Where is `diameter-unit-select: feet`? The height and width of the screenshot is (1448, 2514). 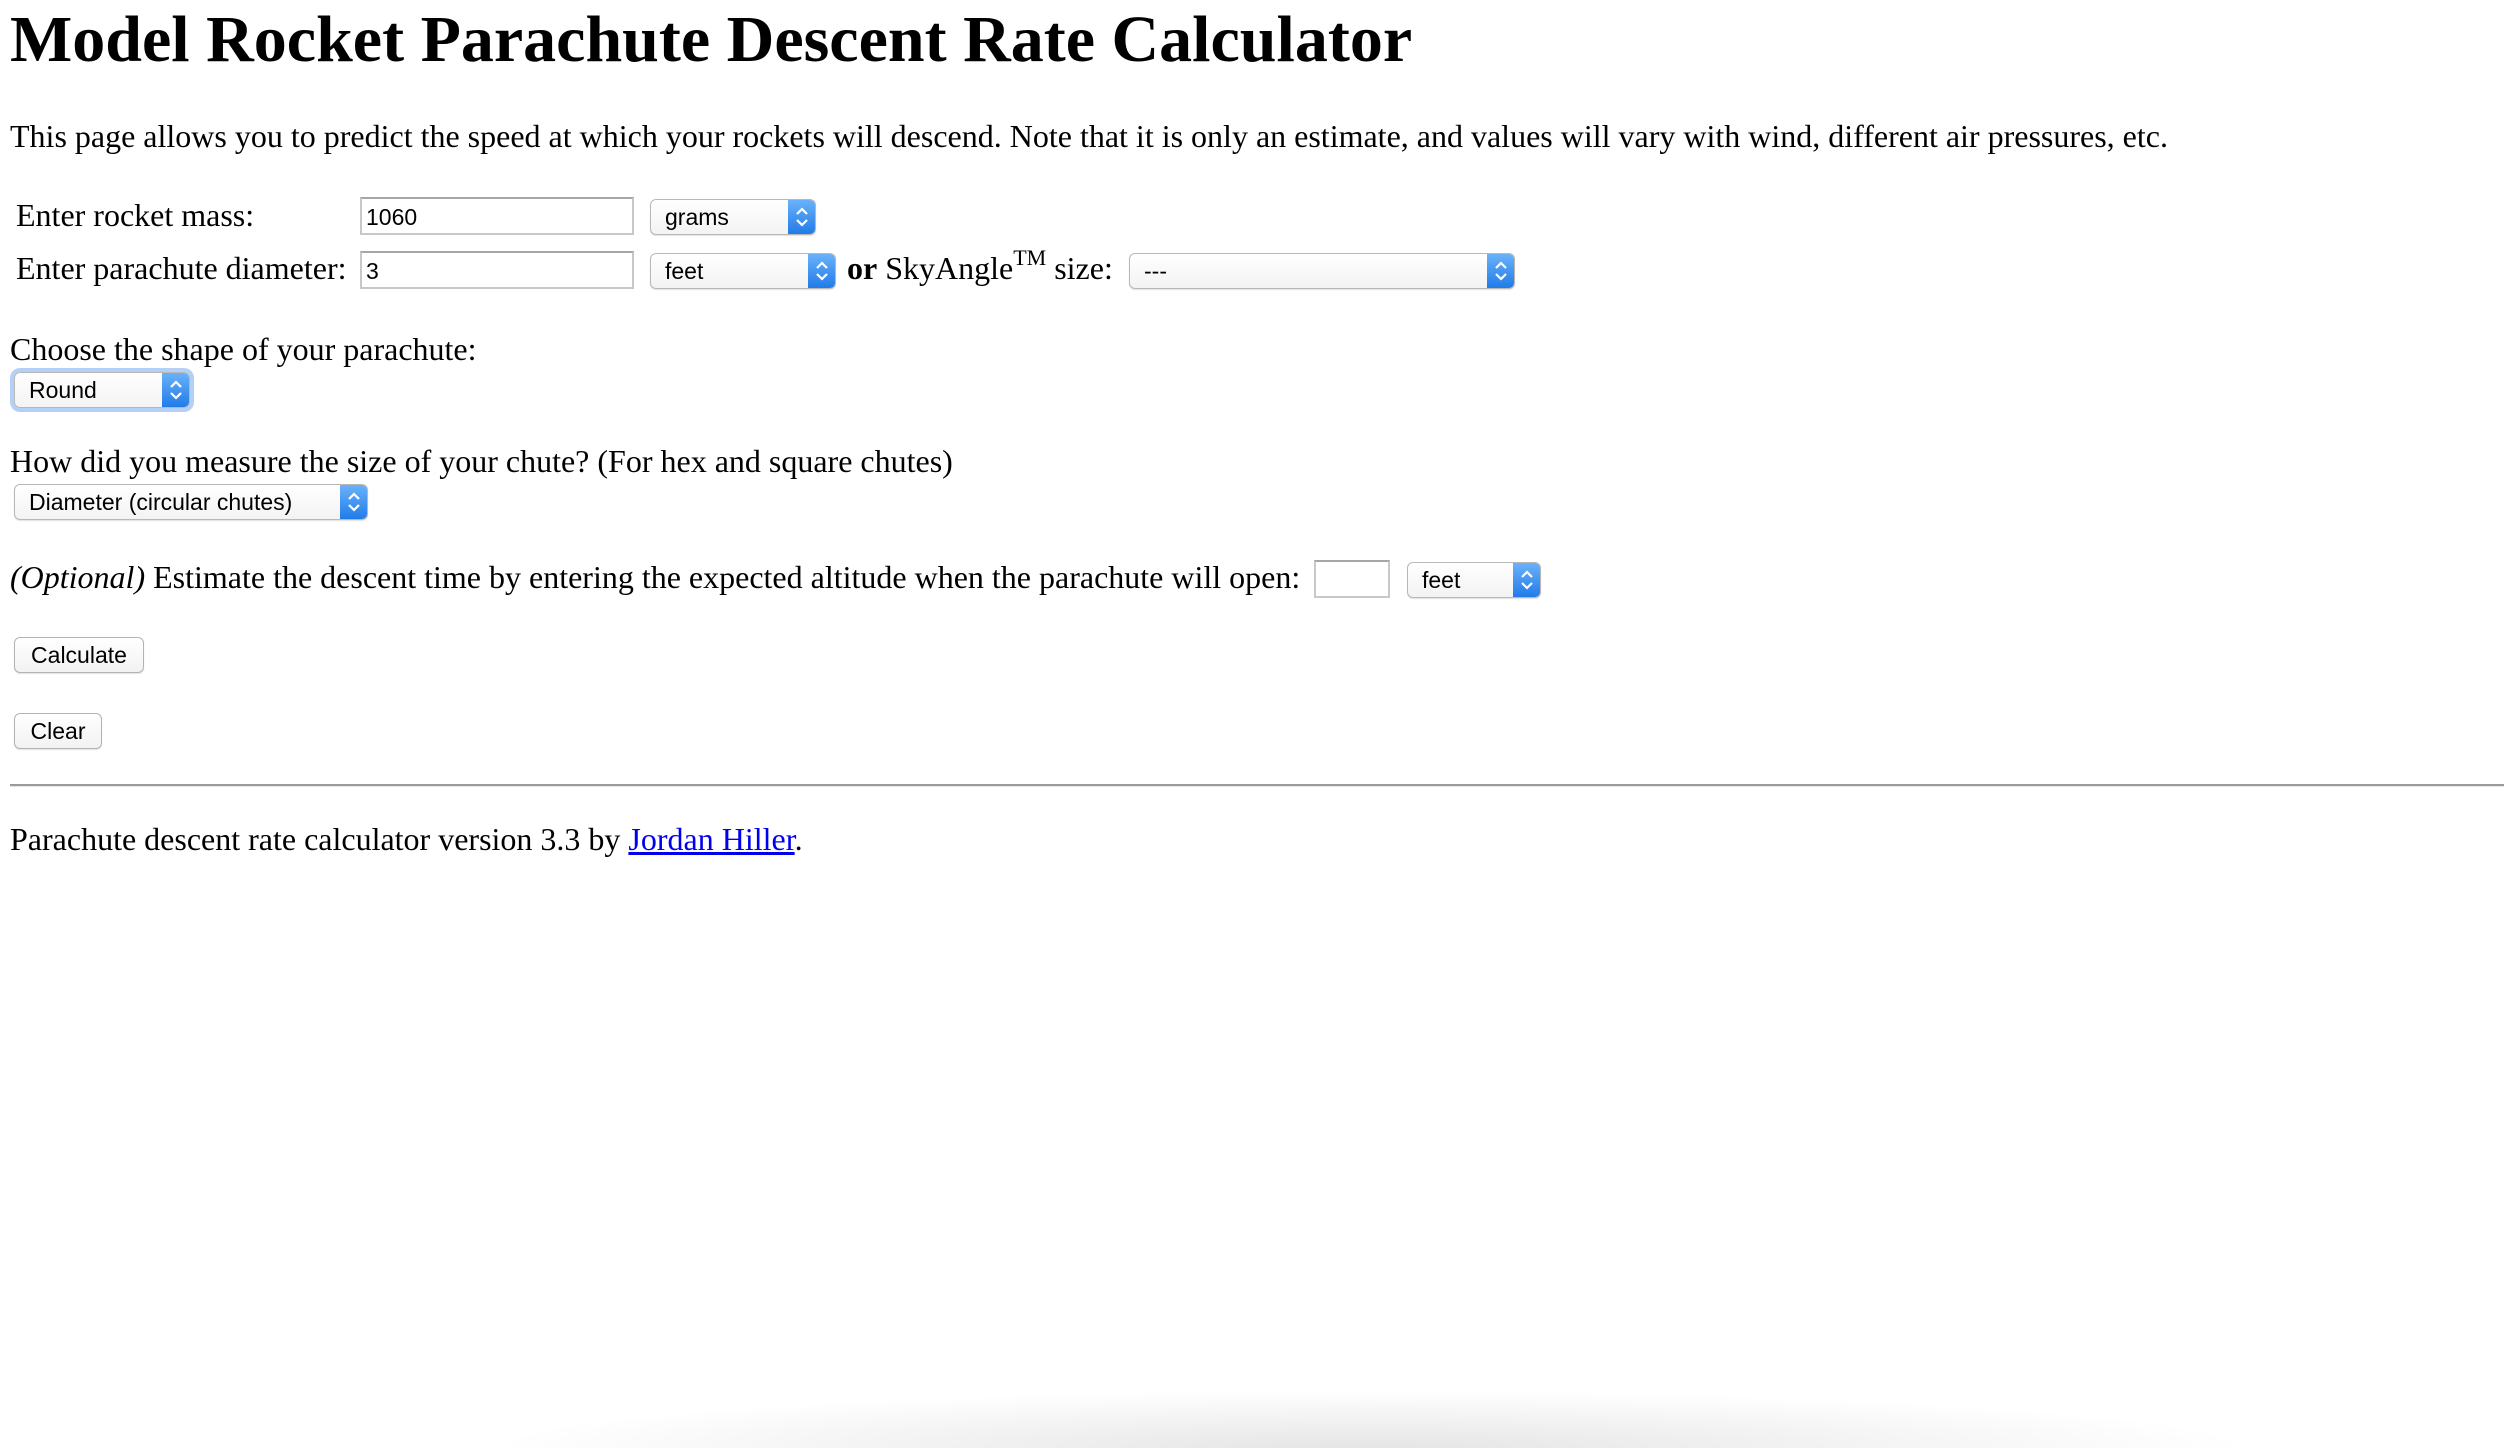
diameter-unit-select: feet is located at coordinates (743, 271).